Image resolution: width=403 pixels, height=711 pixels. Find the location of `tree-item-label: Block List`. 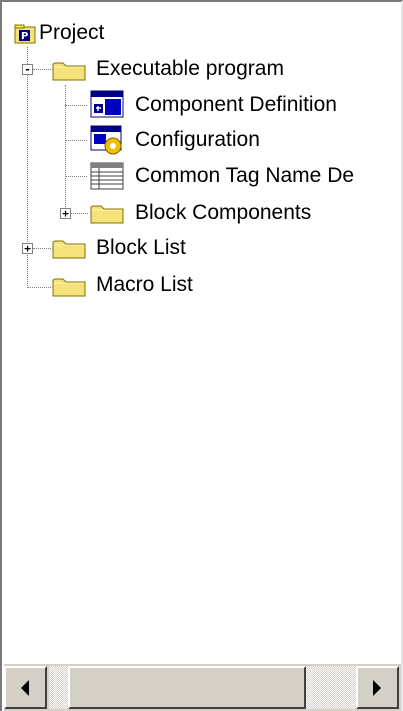

tree-item-label: Block List is located at coordinates (141, 247).